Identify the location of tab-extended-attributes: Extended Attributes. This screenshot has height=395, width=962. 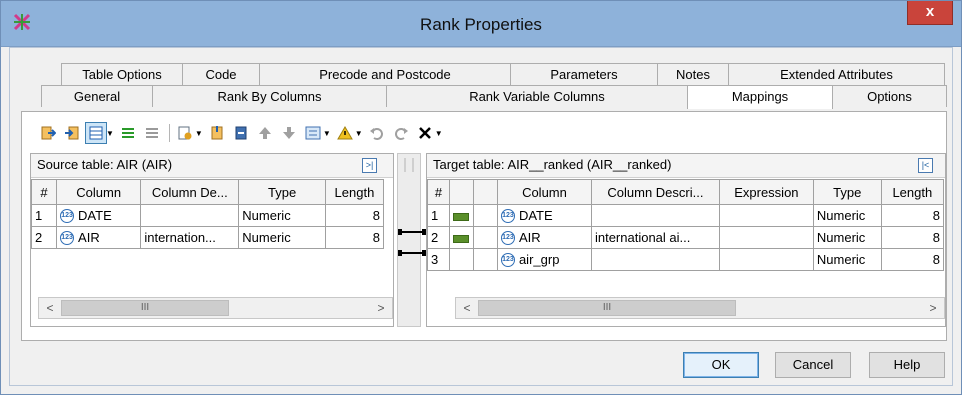
(836, 74).